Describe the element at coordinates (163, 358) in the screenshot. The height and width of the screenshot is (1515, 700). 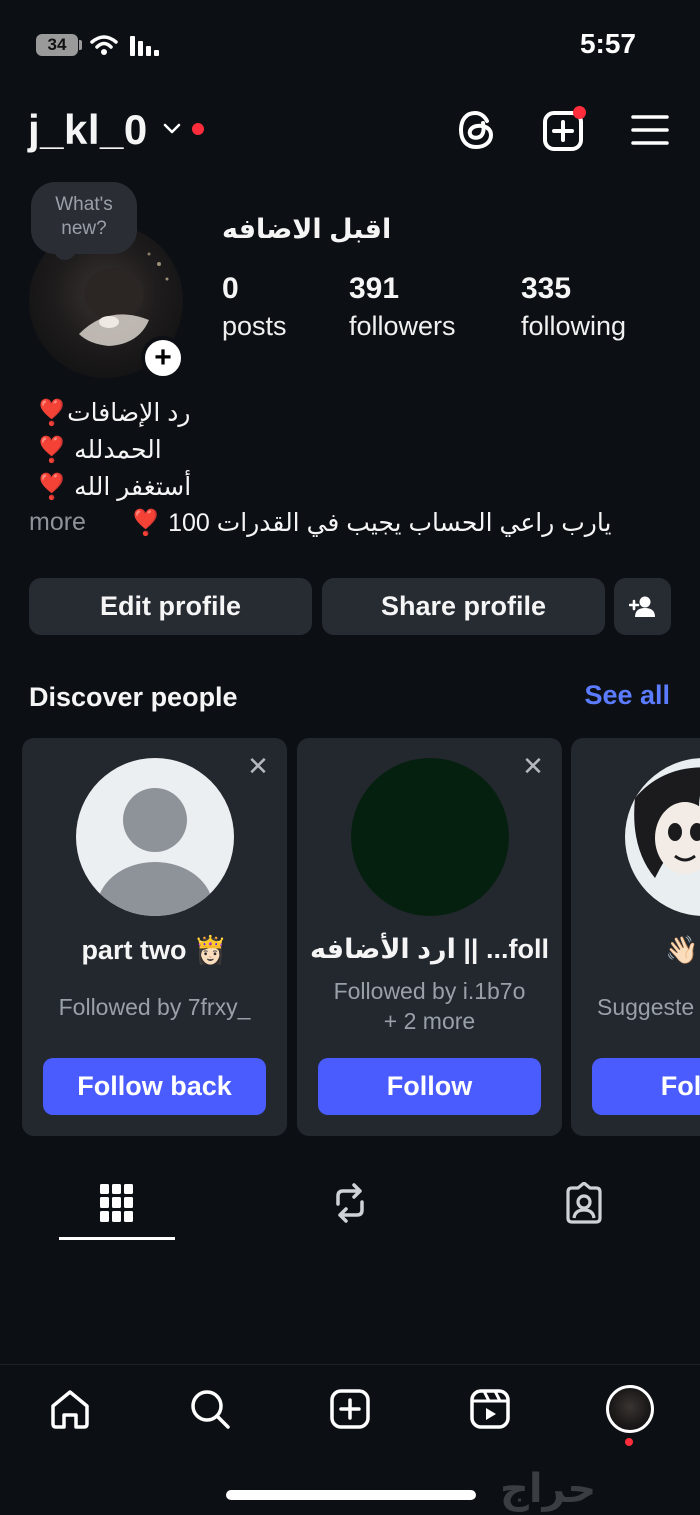
I see `add-story-button: +` at that location.